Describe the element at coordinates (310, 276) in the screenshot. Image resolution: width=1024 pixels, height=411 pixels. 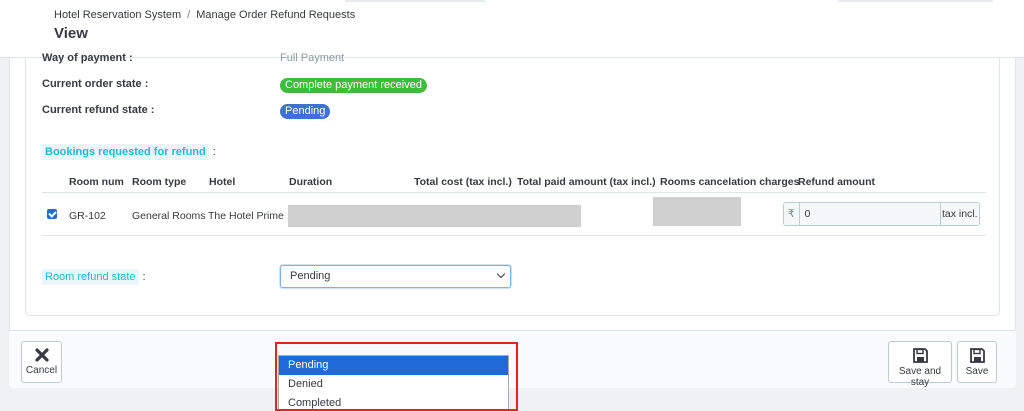
I see `select-value: Pending` at that location.